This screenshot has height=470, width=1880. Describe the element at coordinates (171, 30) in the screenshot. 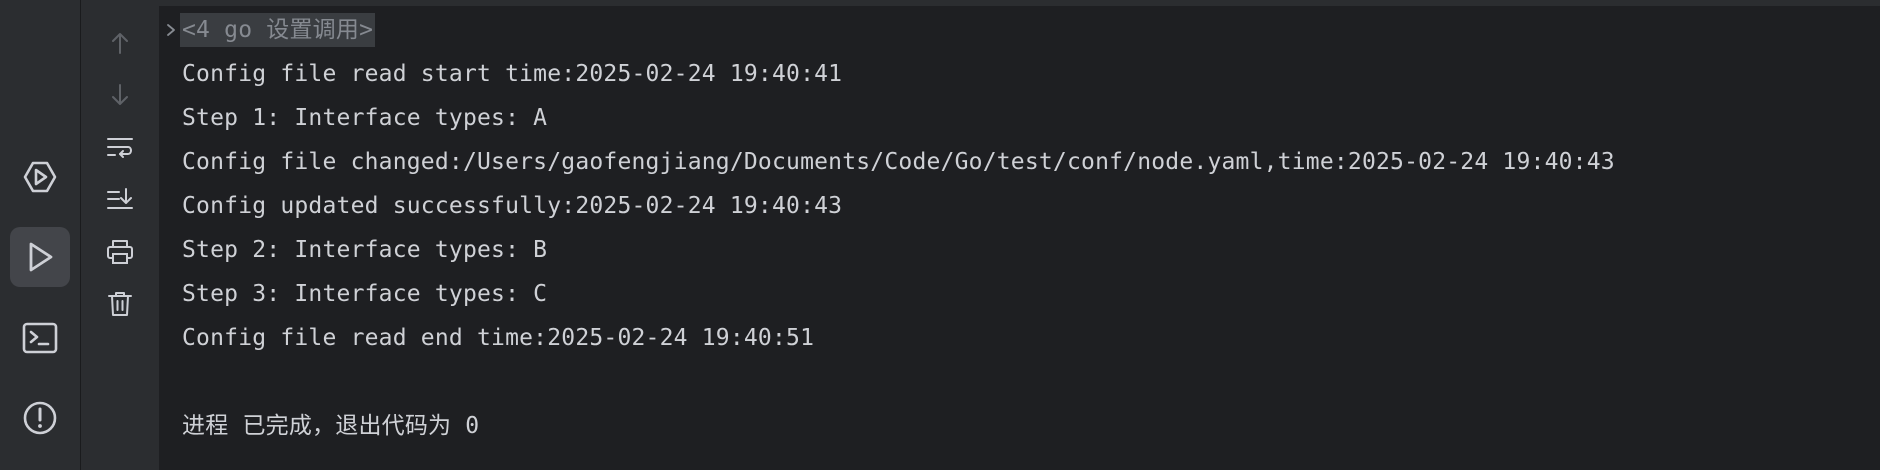

I see `chevron-right-icon` at that location.